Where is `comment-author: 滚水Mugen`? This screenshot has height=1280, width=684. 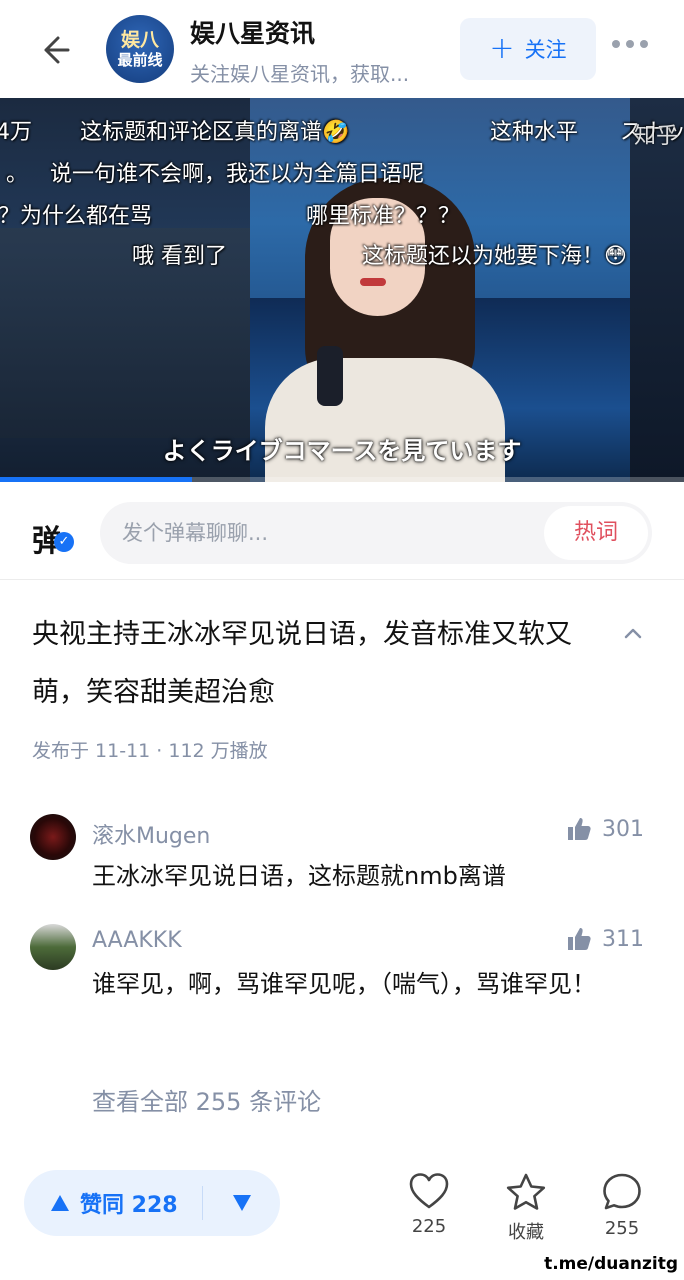
comment-author: 滚水Mugen is located at coordinates (151, 834).